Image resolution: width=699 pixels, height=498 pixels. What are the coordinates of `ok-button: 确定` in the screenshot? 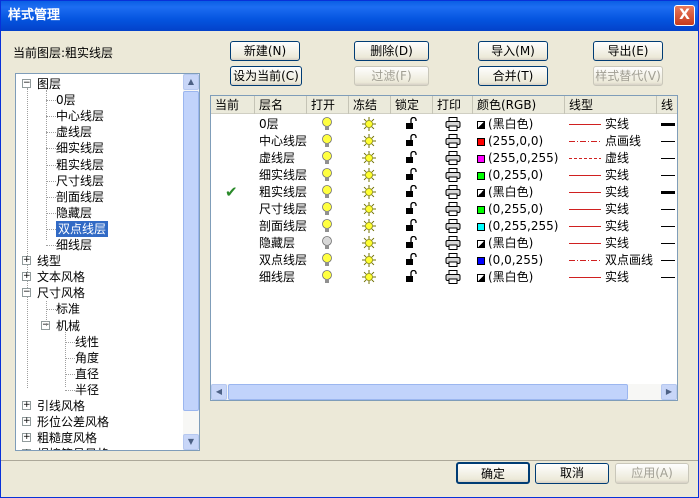 It's located at (493, 473).